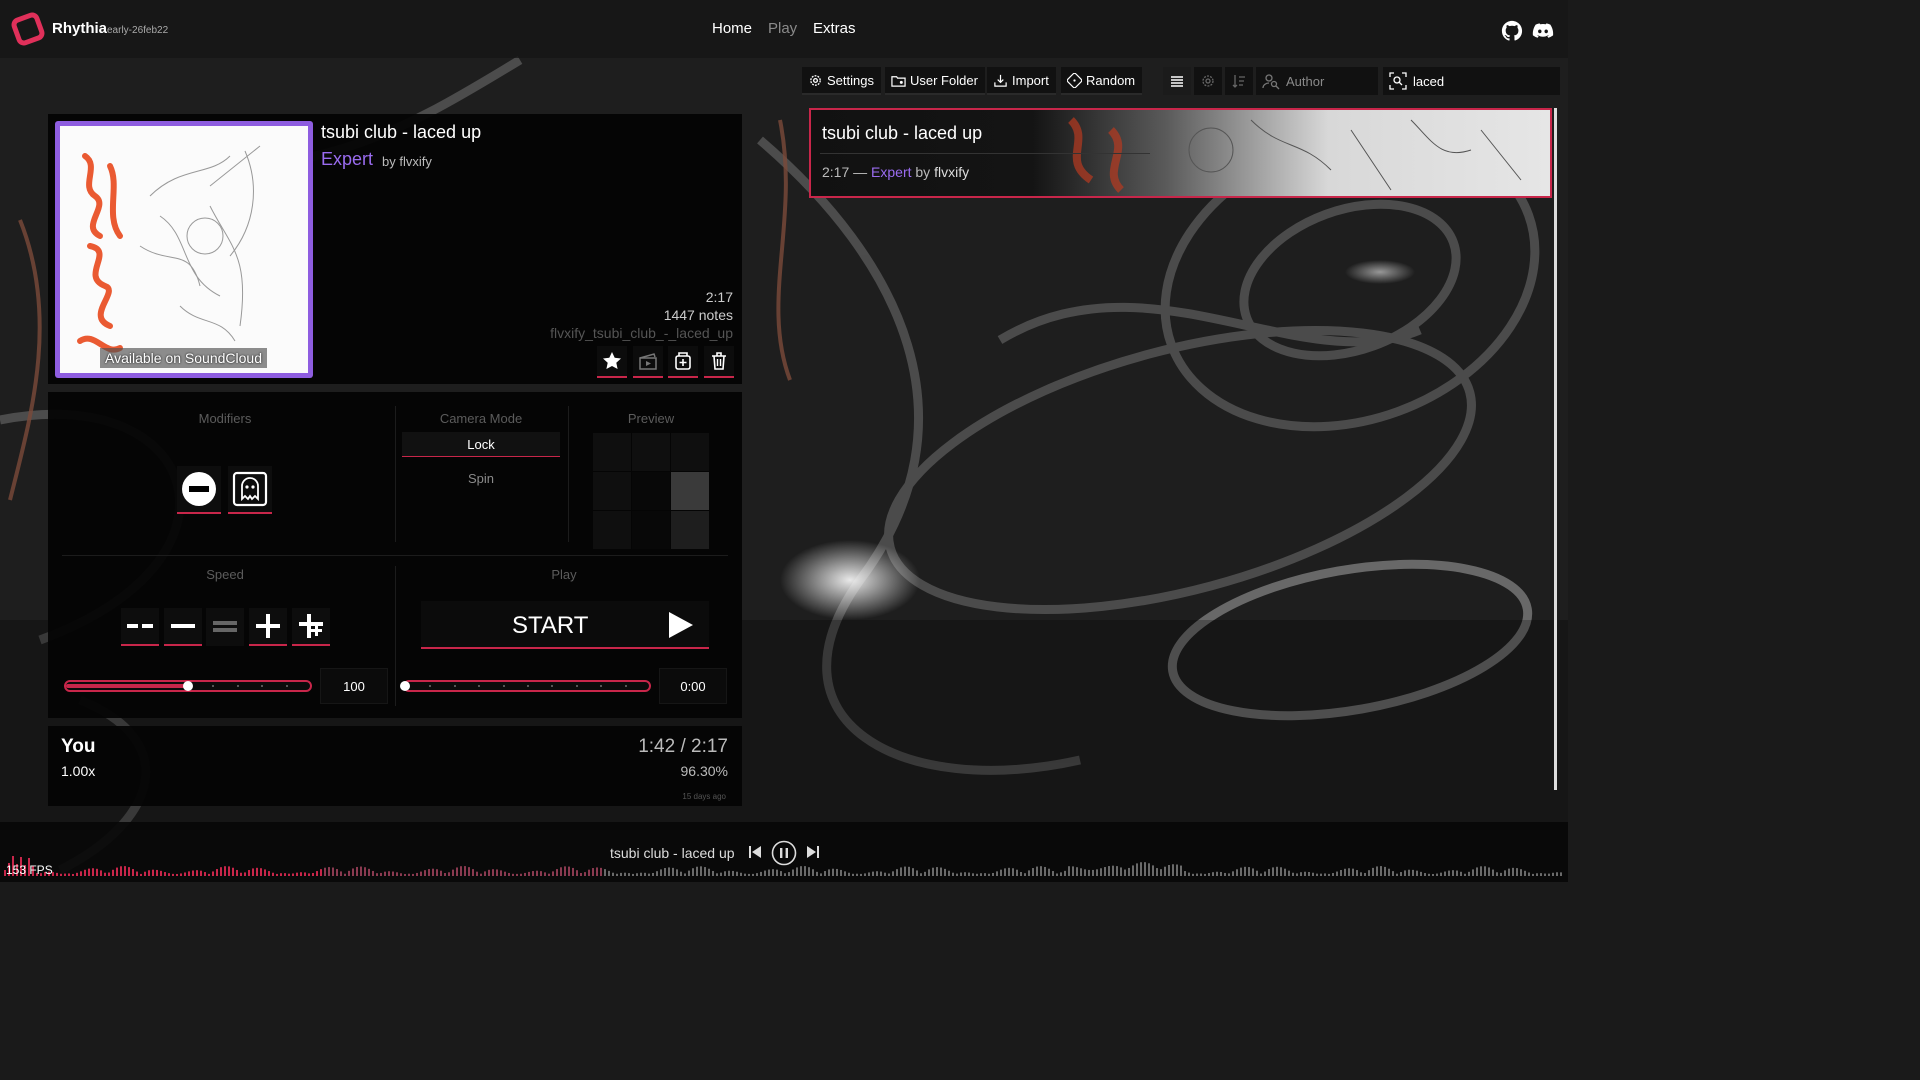  What do you see at coordinates (1000, 80) in the screenshot?
I see `import-icon` at bounding box center [1000, 80].